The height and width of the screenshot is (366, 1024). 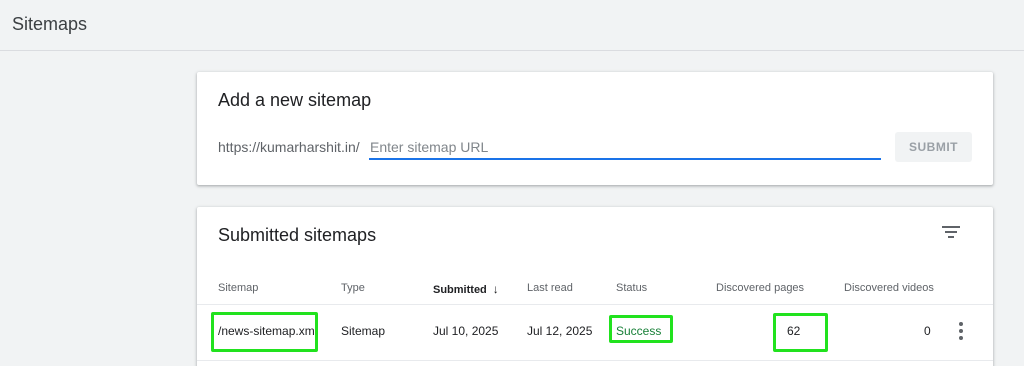 What do you see at coordinates (363, 331) in the screenshot?
I see `row-type: Sitemap` at bounding box center [363, 331].